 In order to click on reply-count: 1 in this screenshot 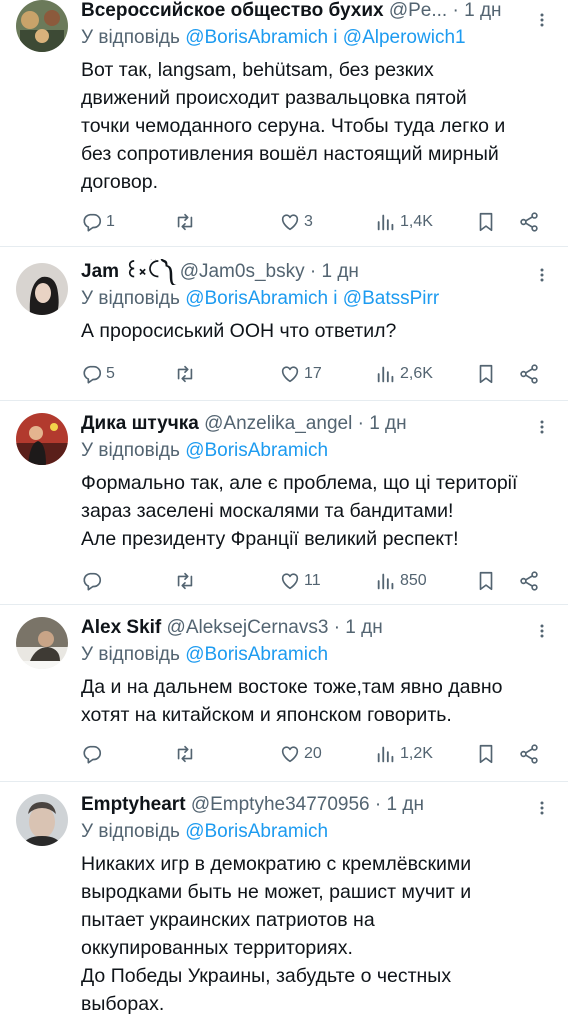, I will do `click(110, 221)`.